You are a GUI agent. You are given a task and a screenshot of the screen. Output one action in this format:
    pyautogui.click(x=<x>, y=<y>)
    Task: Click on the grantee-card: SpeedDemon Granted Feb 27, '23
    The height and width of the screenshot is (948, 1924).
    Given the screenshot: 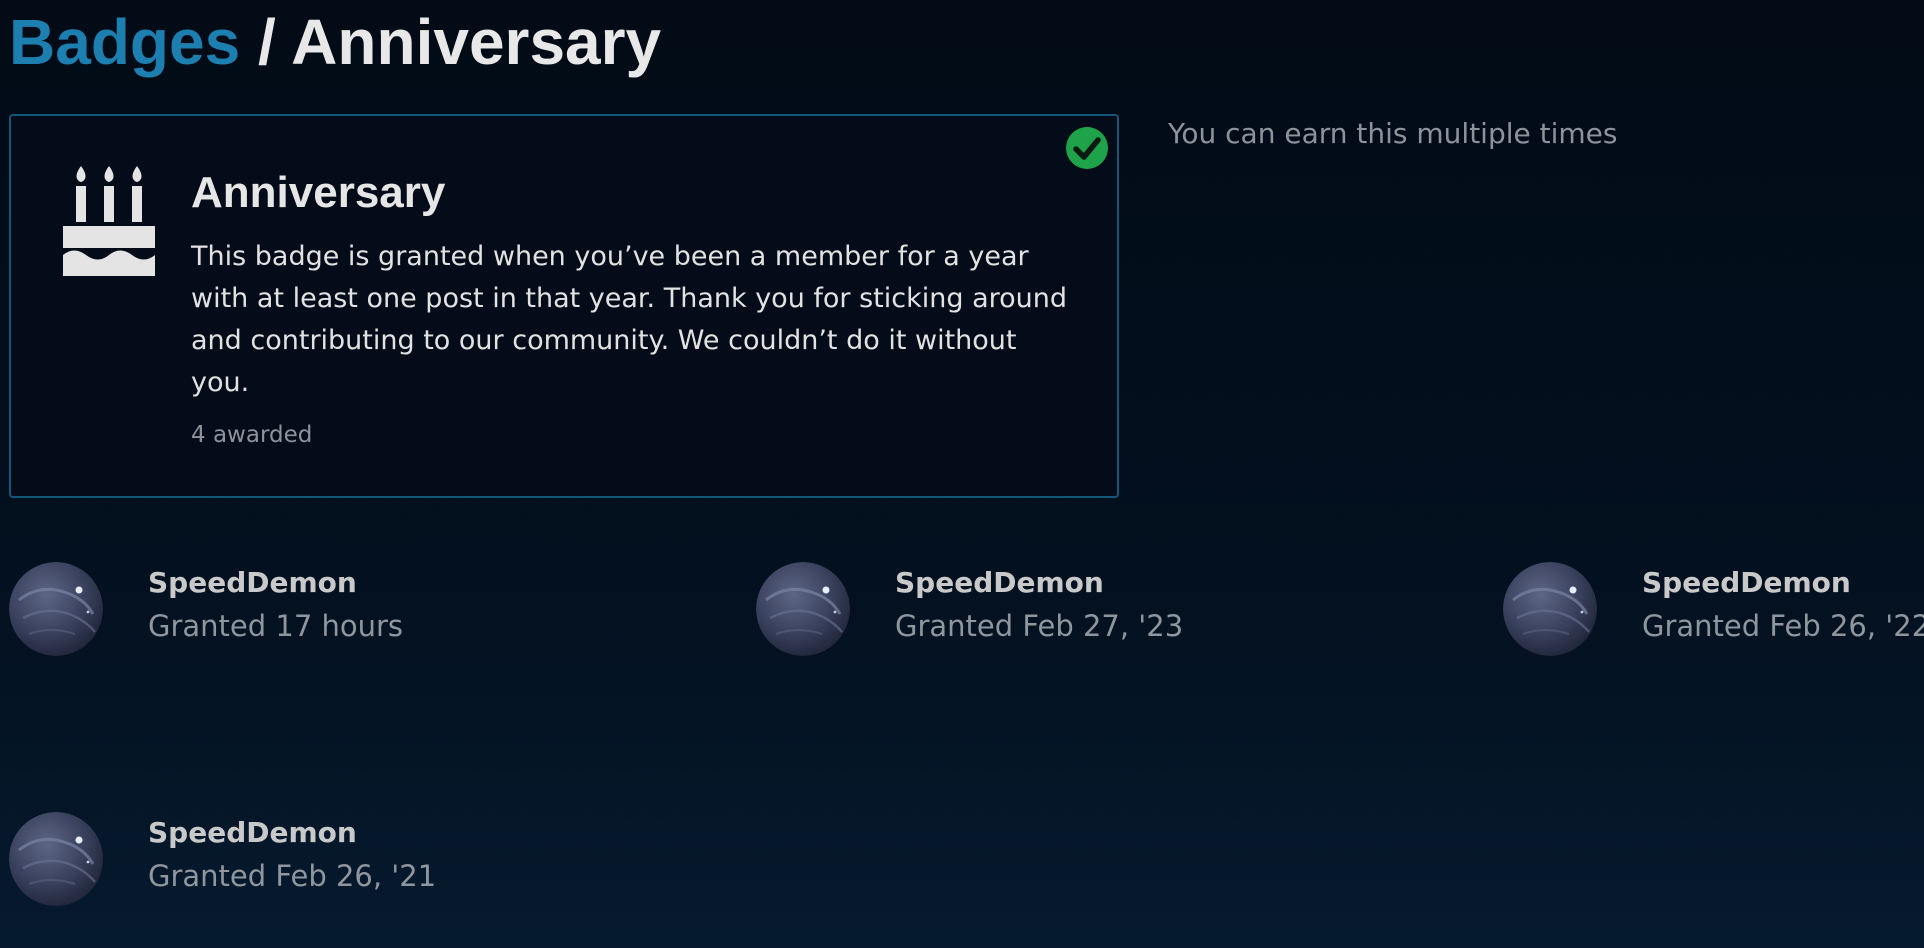 What is the action you would take?
    pyautogui.click(x=1056, y=612)
    